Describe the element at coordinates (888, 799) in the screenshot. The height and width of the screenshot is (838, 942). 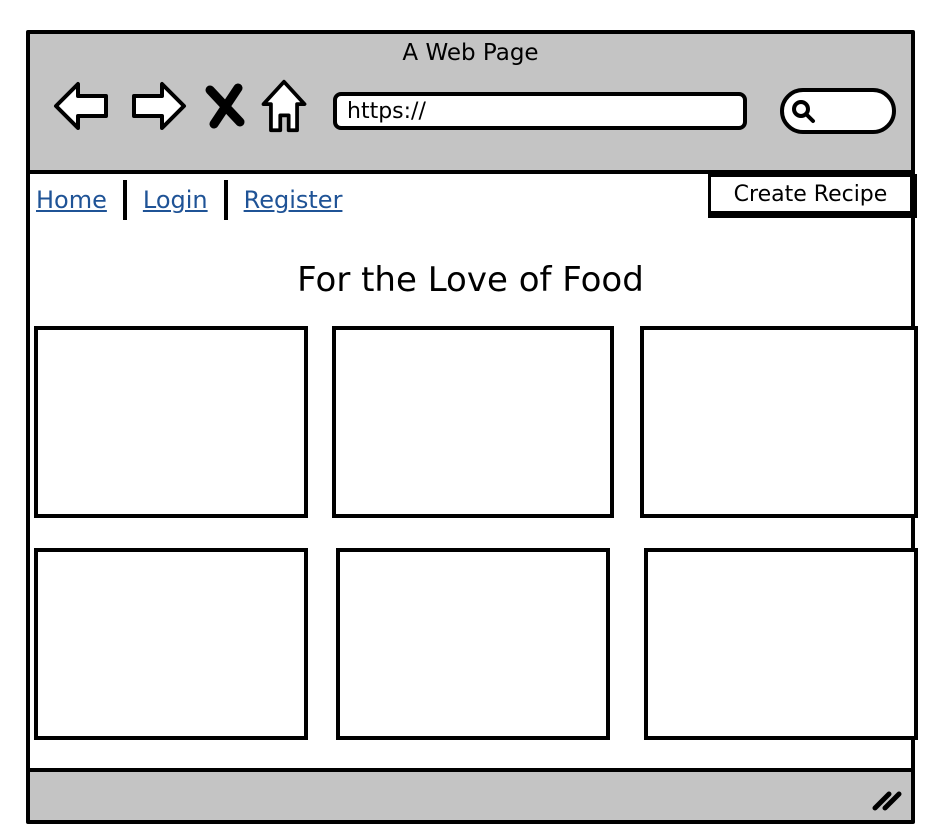
I see `resize-grip-icon` at that location.